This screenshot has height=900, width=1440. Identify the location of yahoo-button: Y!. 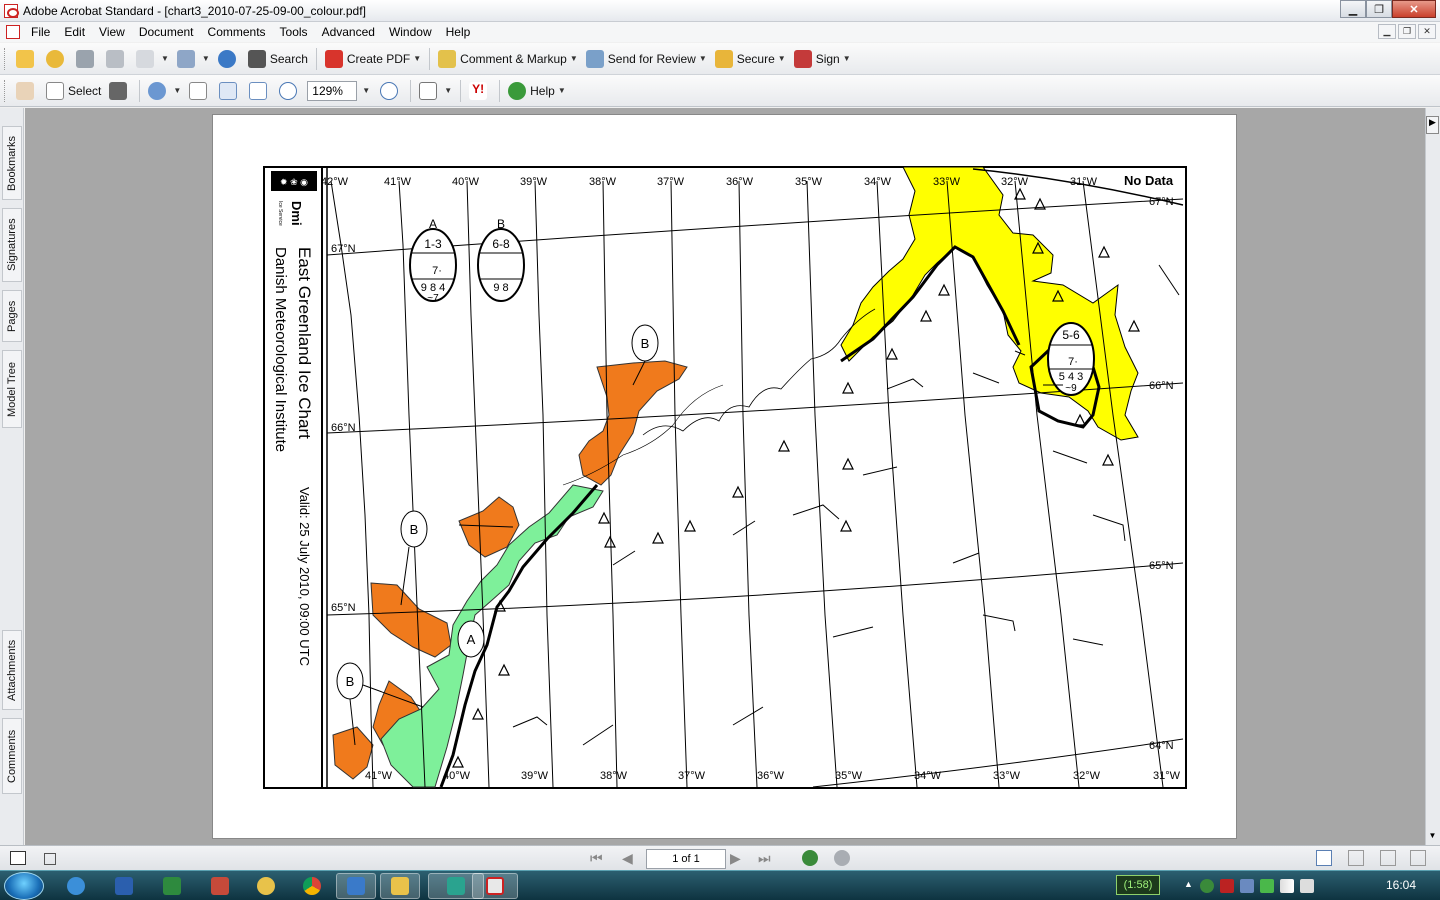
(480, 91).